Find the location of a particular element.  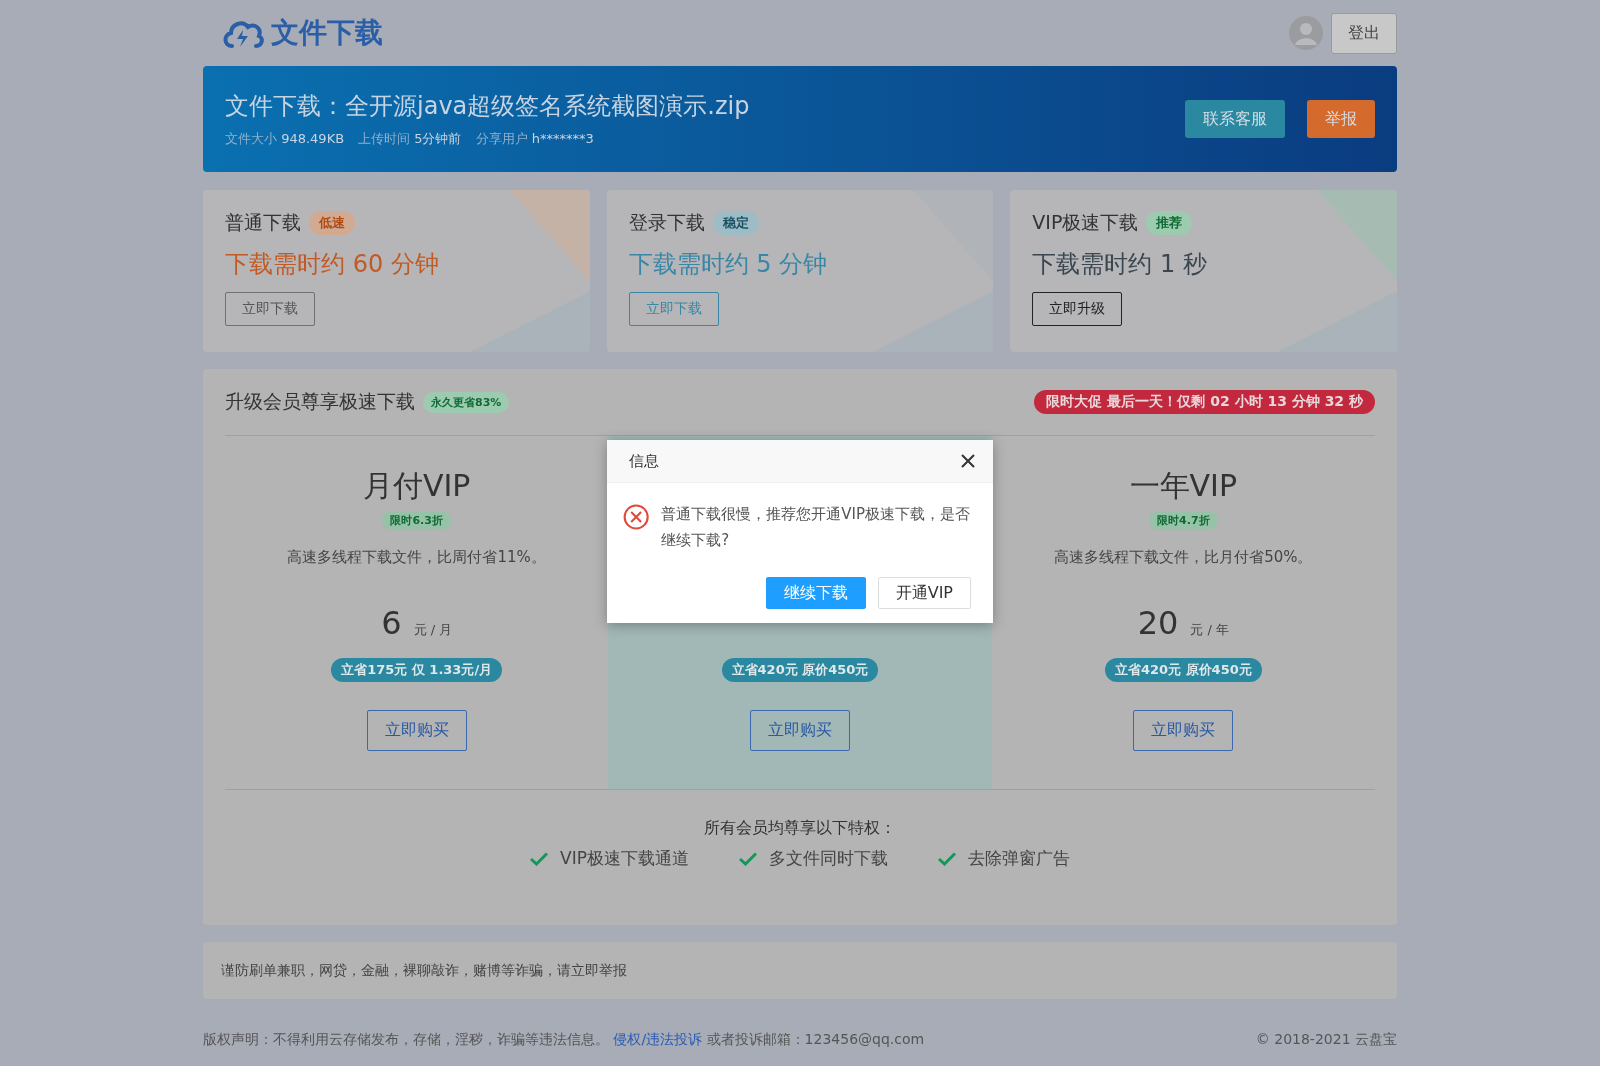

option-tag: 低速 is located at coordinates (332, 223).